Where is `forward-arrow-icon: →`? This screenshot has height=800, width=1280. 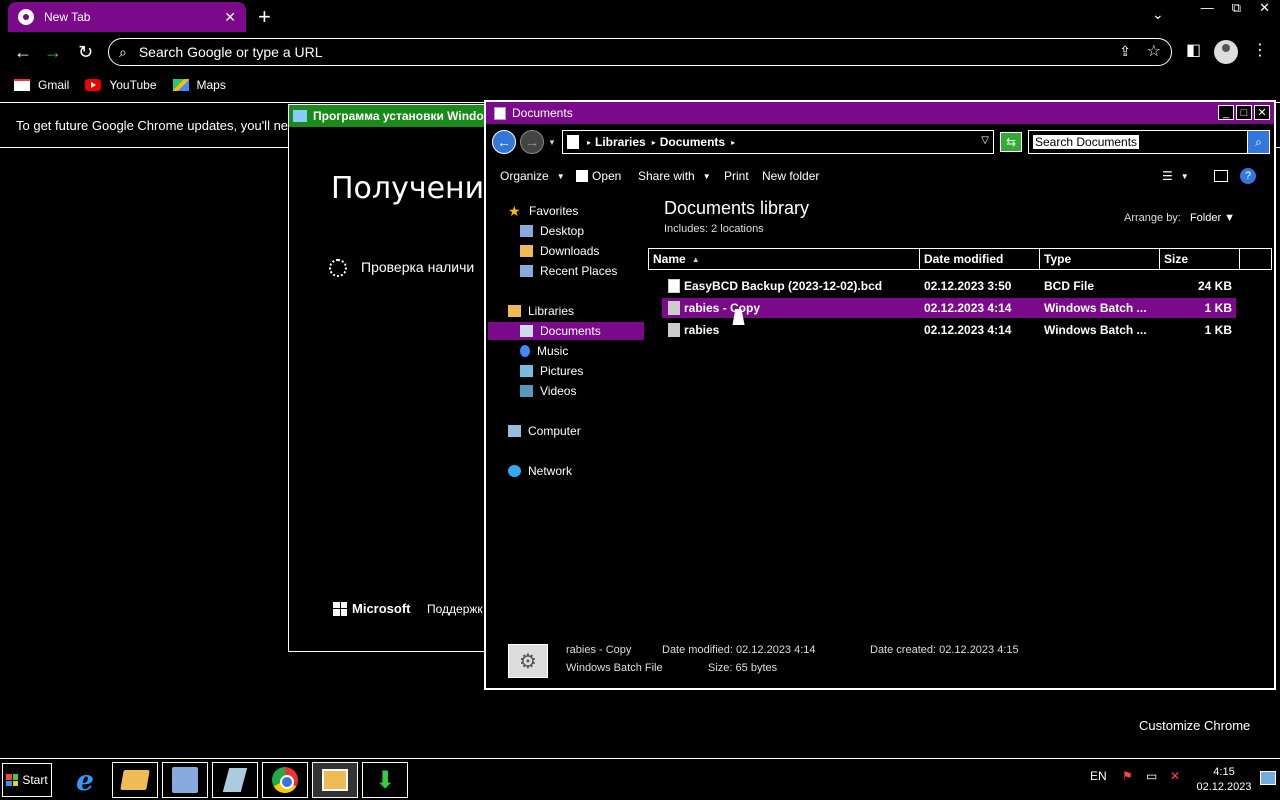 forward-arrow-icon: → is located at coordinates (53, 52).